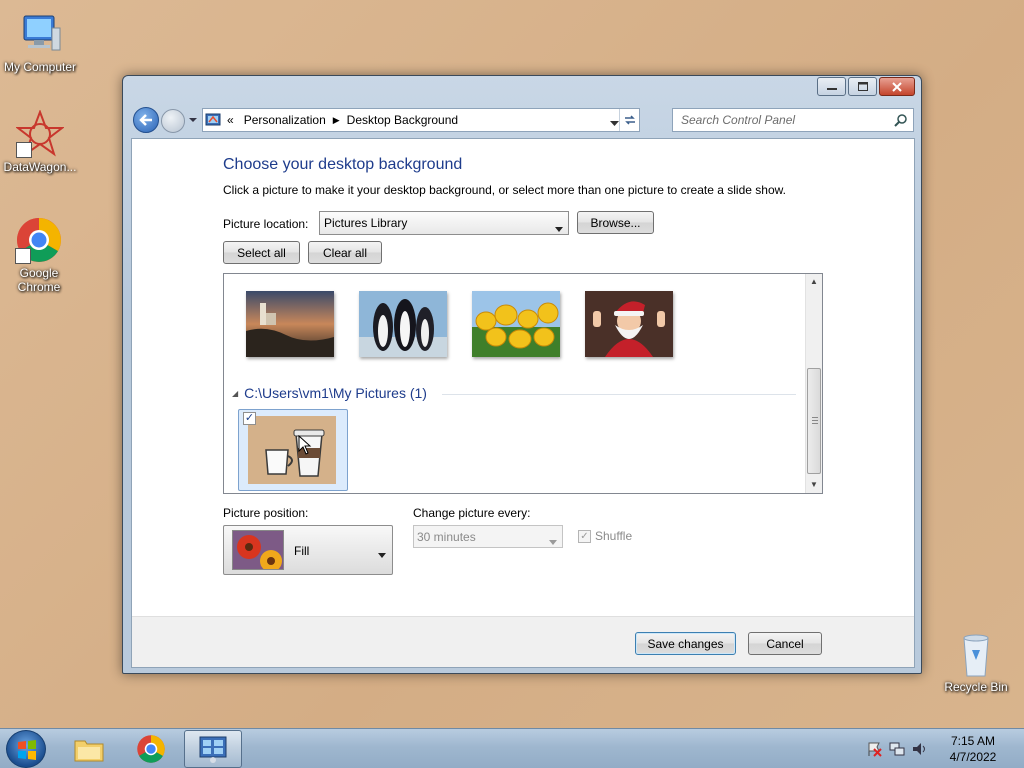  I want to click on desktop-icon-google-chrome: Google Chrome, so click(39, 255).